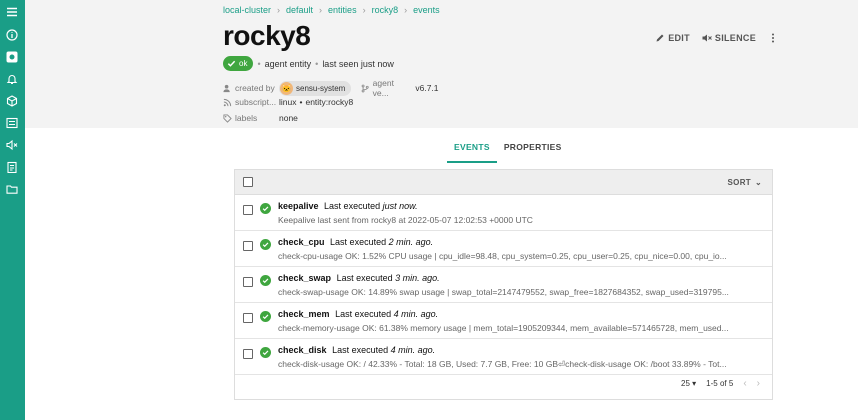  I want to click on event-summary: check_mem Last executed 4 min. ago., so click(358, 314).